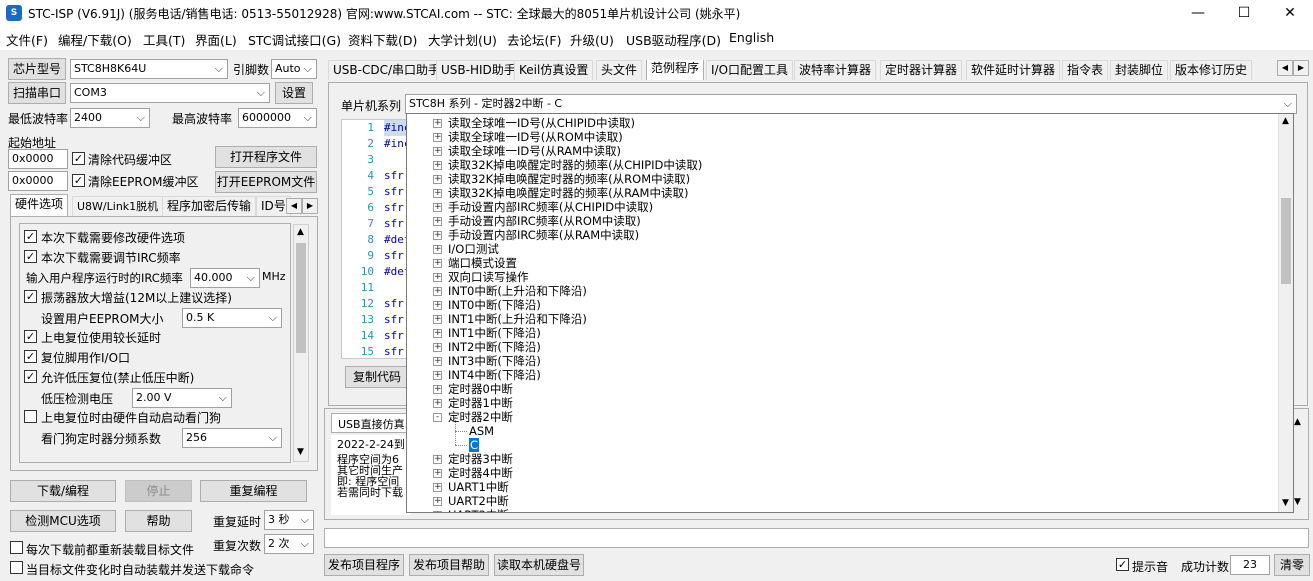 The width and height of the screenshot is (1313, 581). What do you see at coordinates (266, 182) in the screenshot?
I see `open-eeprom-file-button: 打开EEPROM文件` at bounding box center [266, 182].